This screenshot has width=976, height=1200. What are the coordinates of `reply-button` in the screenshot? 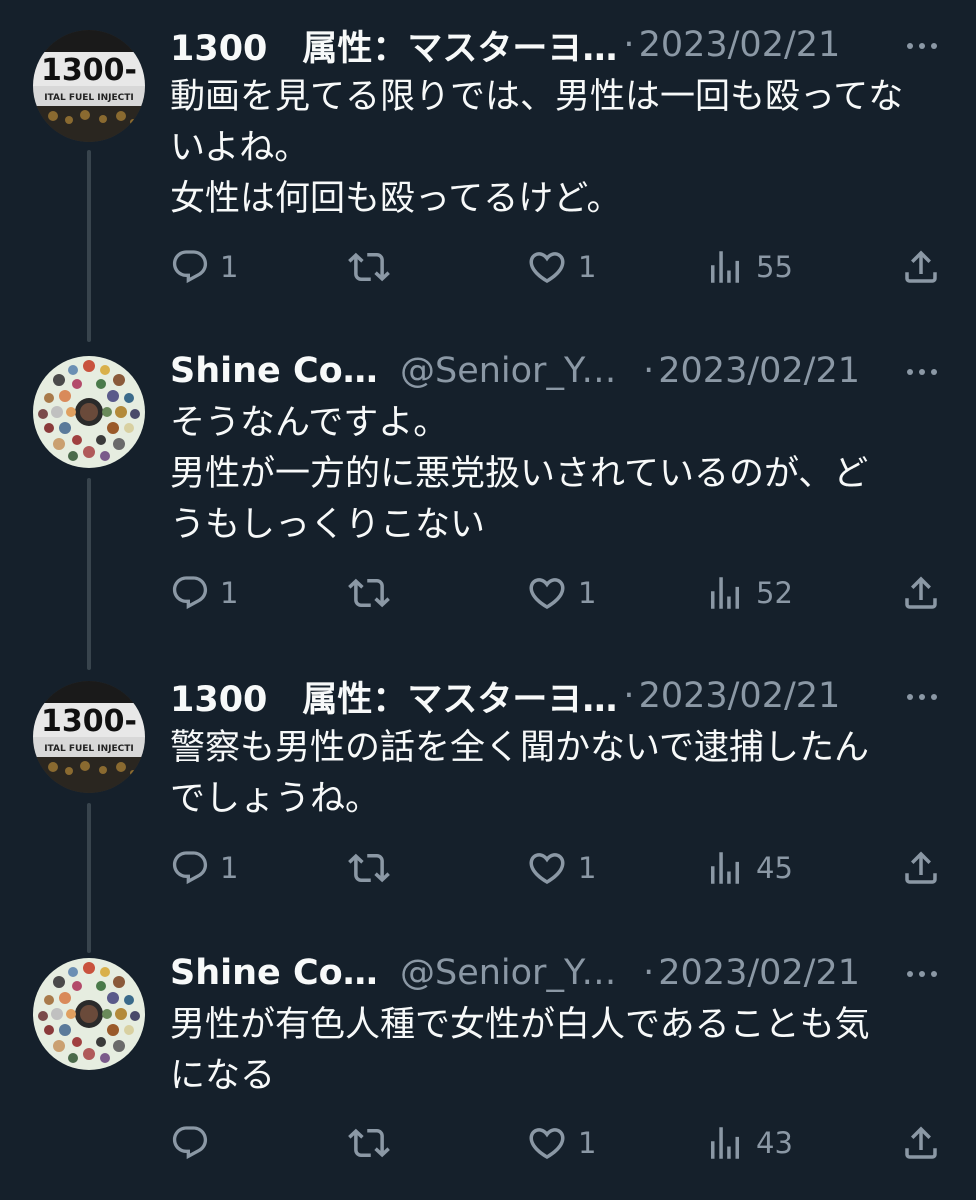 It's located at (195, 1143).